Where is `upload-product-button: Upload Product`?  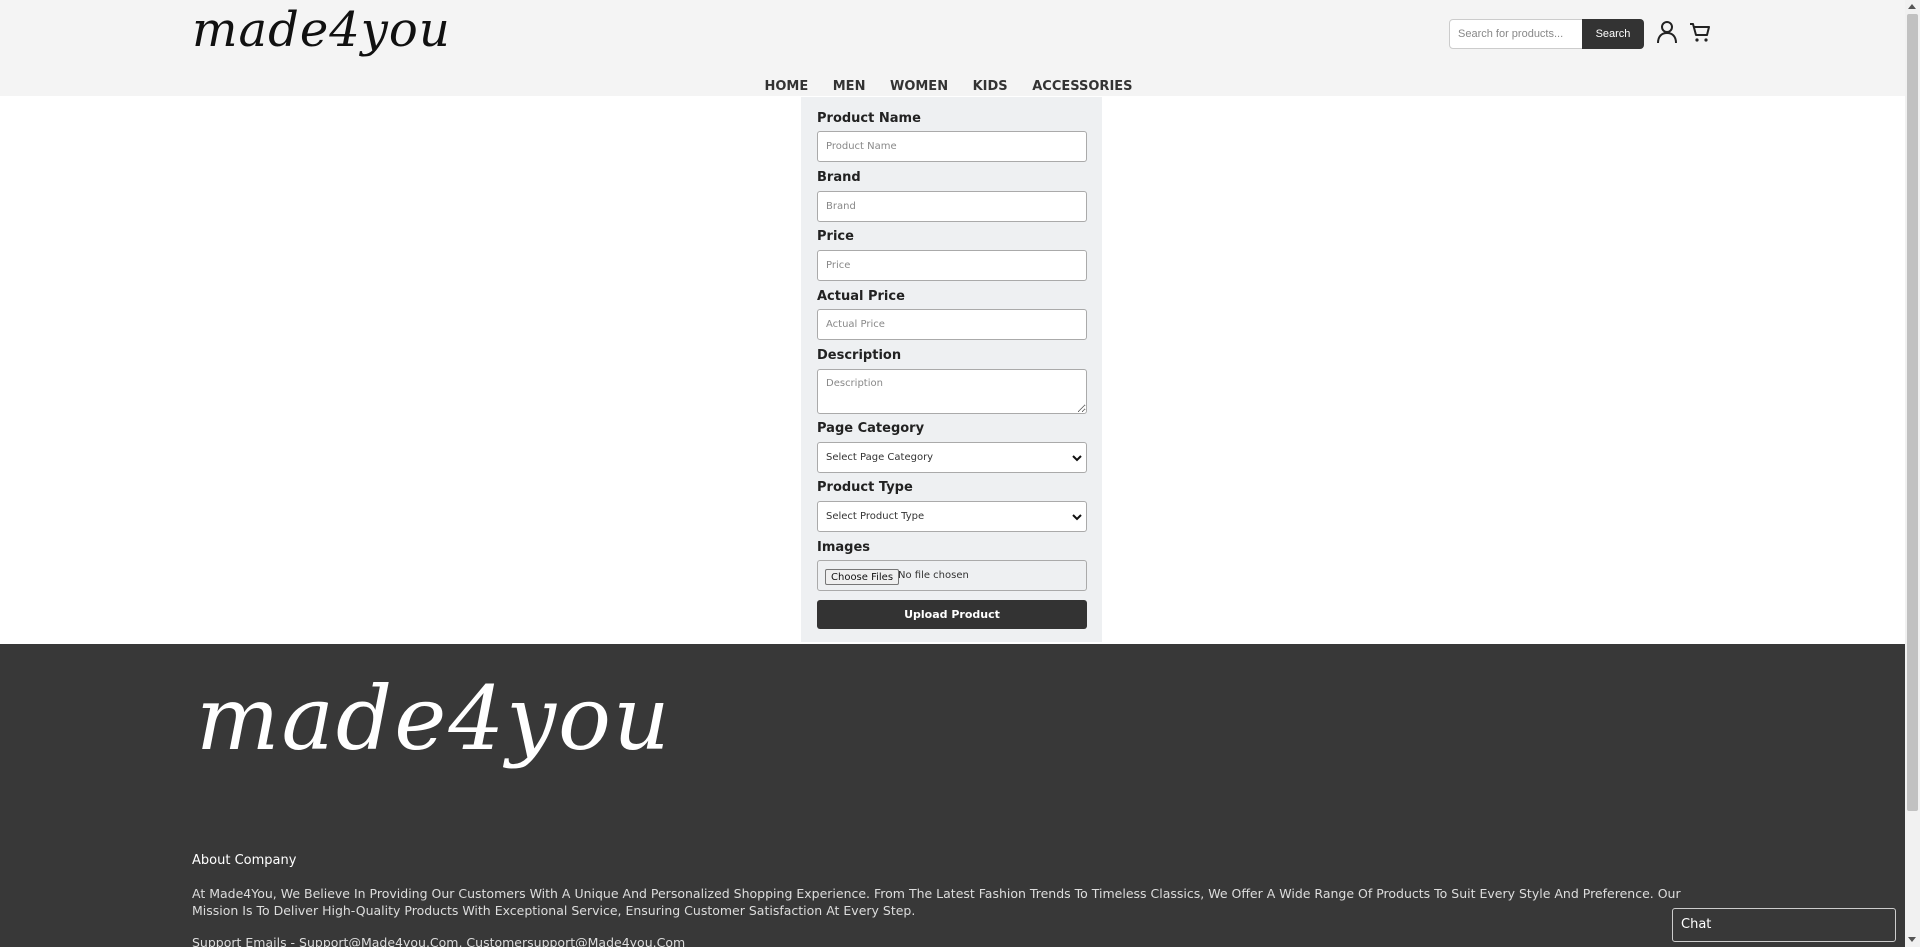 upload-product-button: Upload Product is located at coordinates (952, 614).